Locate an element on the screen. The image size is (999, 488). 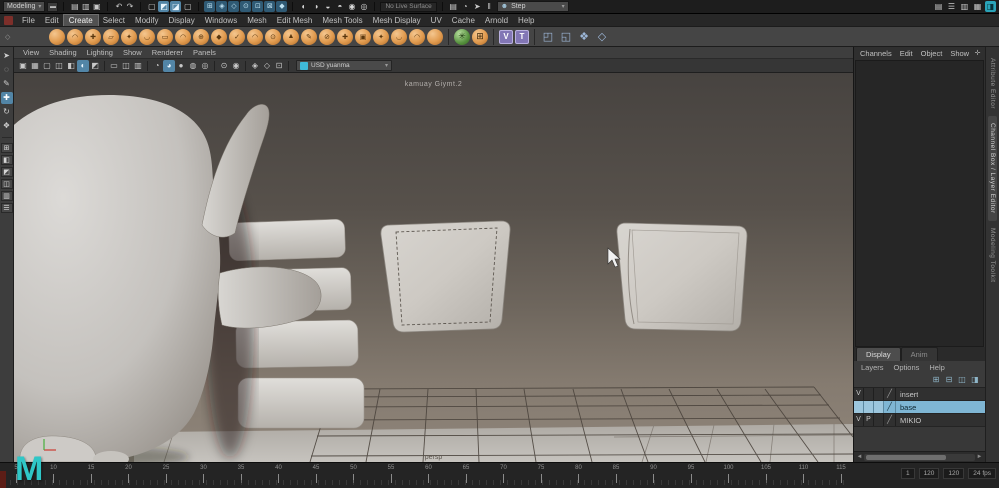
panel-toolbar-icon: ◈ is located at coordinates (255, 66).